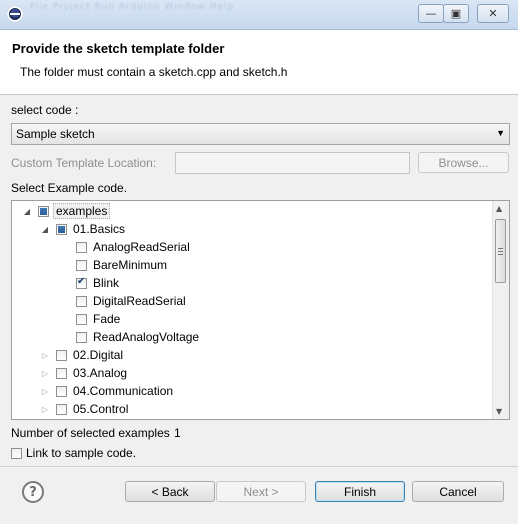 This screenshot has width=518, height=524. Describe the element at coordinates (499, 208) in the screenshot. I see `scroll-up-icon: ▲` at that location.